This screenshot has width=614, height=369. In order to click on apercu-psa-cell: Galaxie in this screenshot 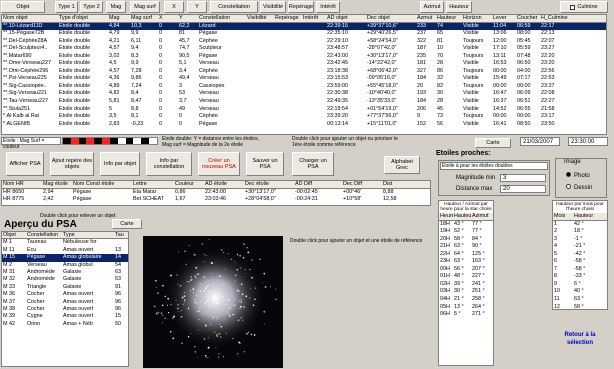, I will do `click(72, 279)`.